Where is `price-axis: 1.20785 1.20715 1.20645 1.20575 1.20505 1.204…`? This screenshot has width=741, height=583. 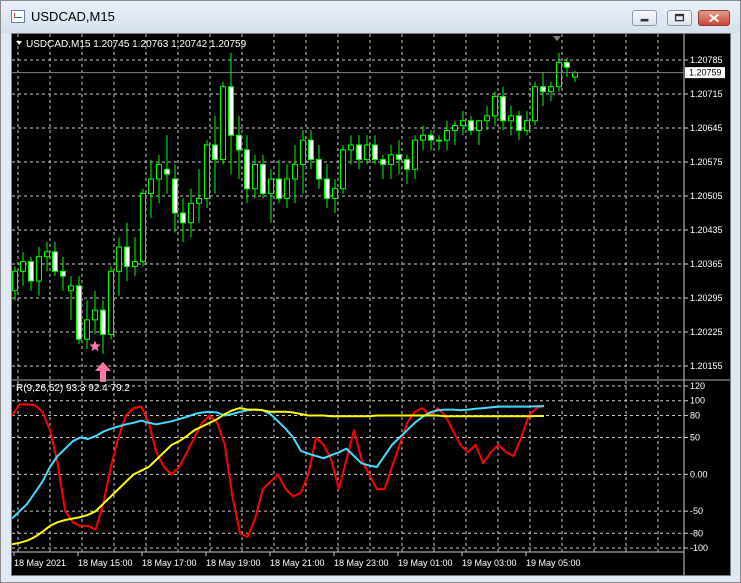
price-axis: 1.20785 1.20715 1.20645 1.20575 1.20505 1.204… is located at coordinates (703, 213).